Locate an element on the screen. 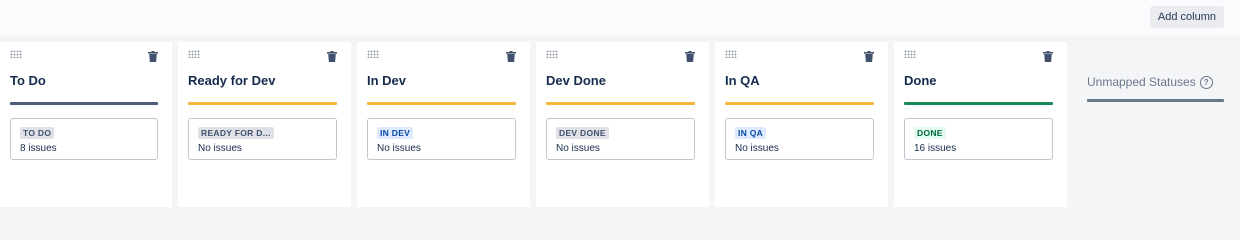 The width and height of the screenshot is (1240, 240). unmapped-statuses-title: Unmapped Statuses ? is located at coordinates (1150, 82).